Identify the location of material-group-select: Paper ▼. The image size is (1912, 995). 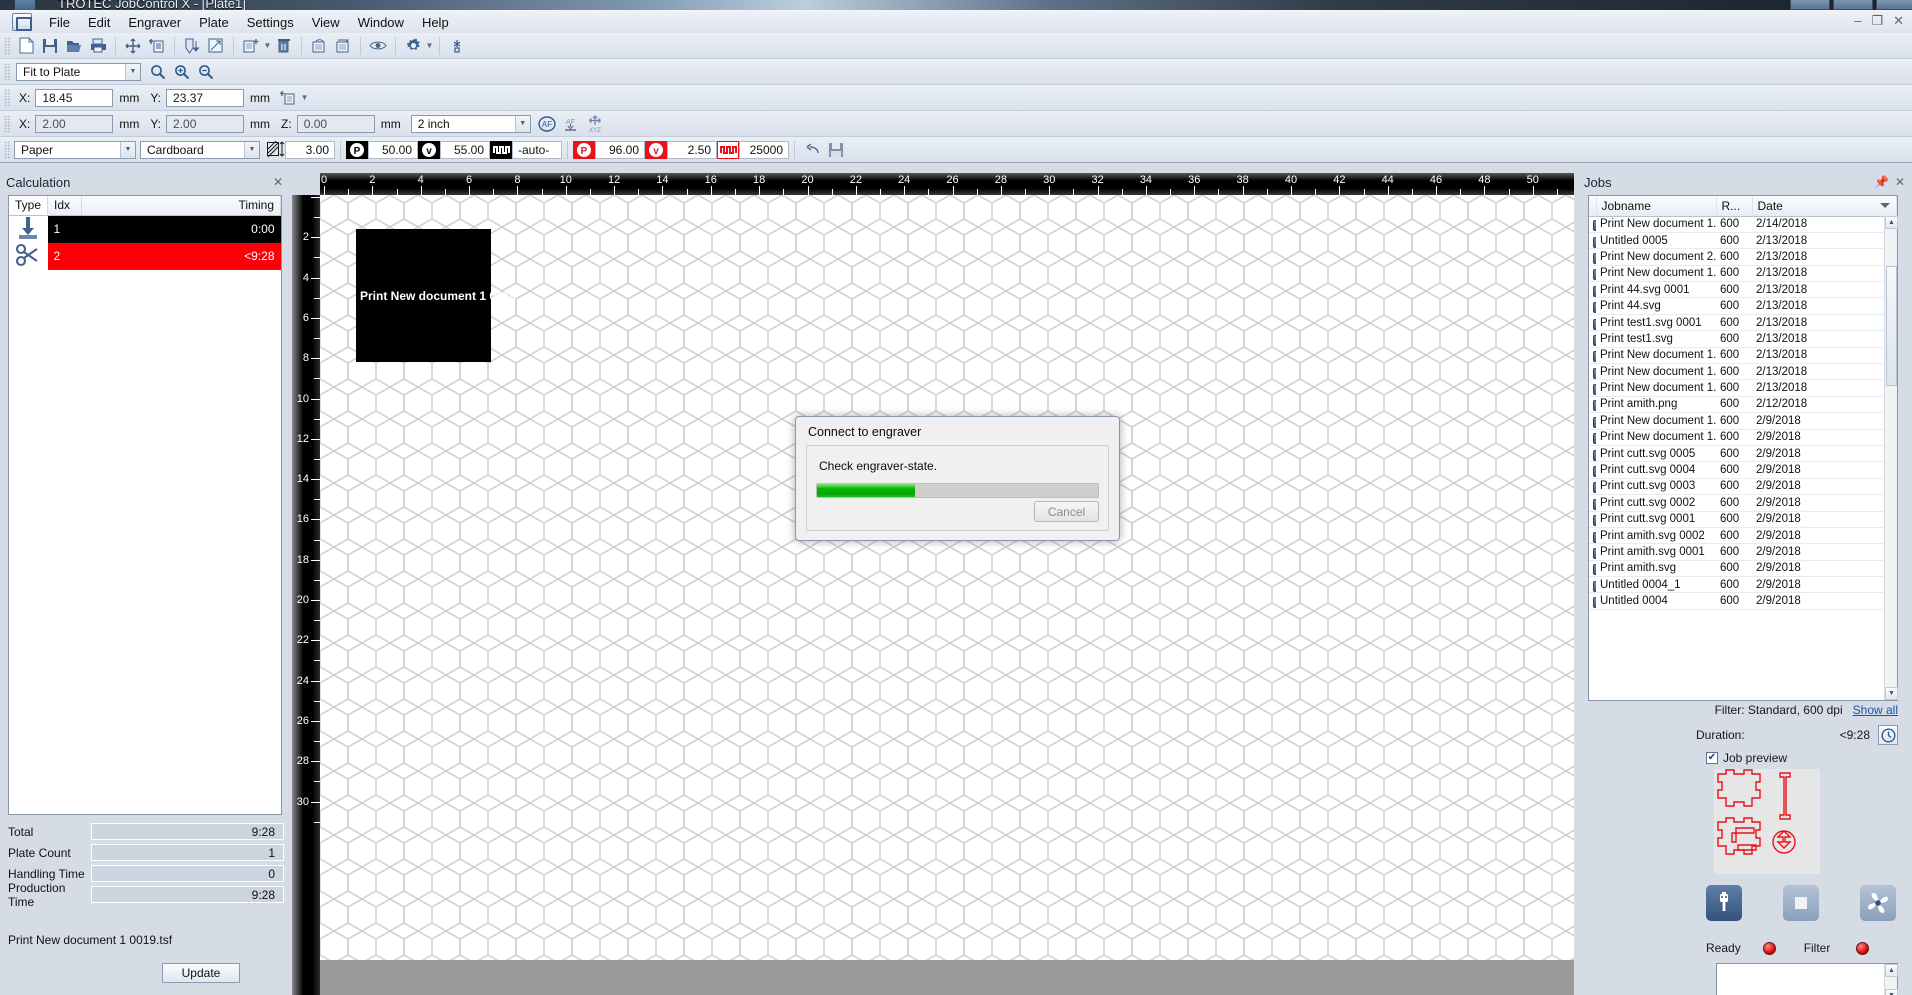
(75, 149).